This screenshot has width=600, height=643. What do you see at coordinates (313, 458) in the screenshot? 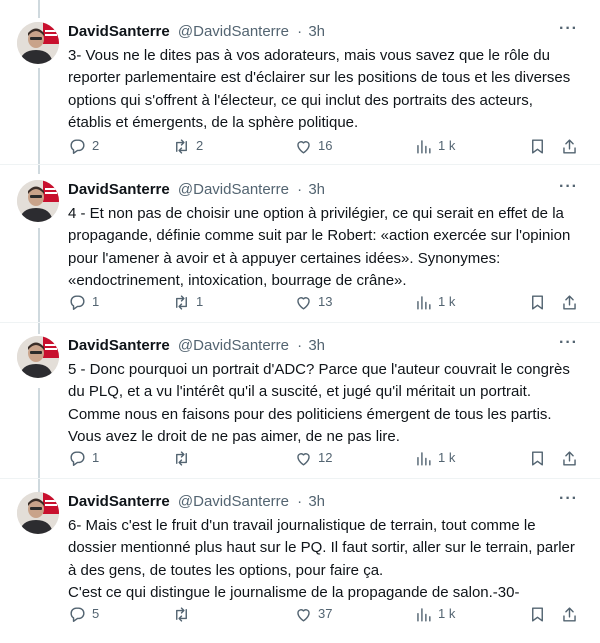
I see `like-button: 12` at bounding box center [313, 458].